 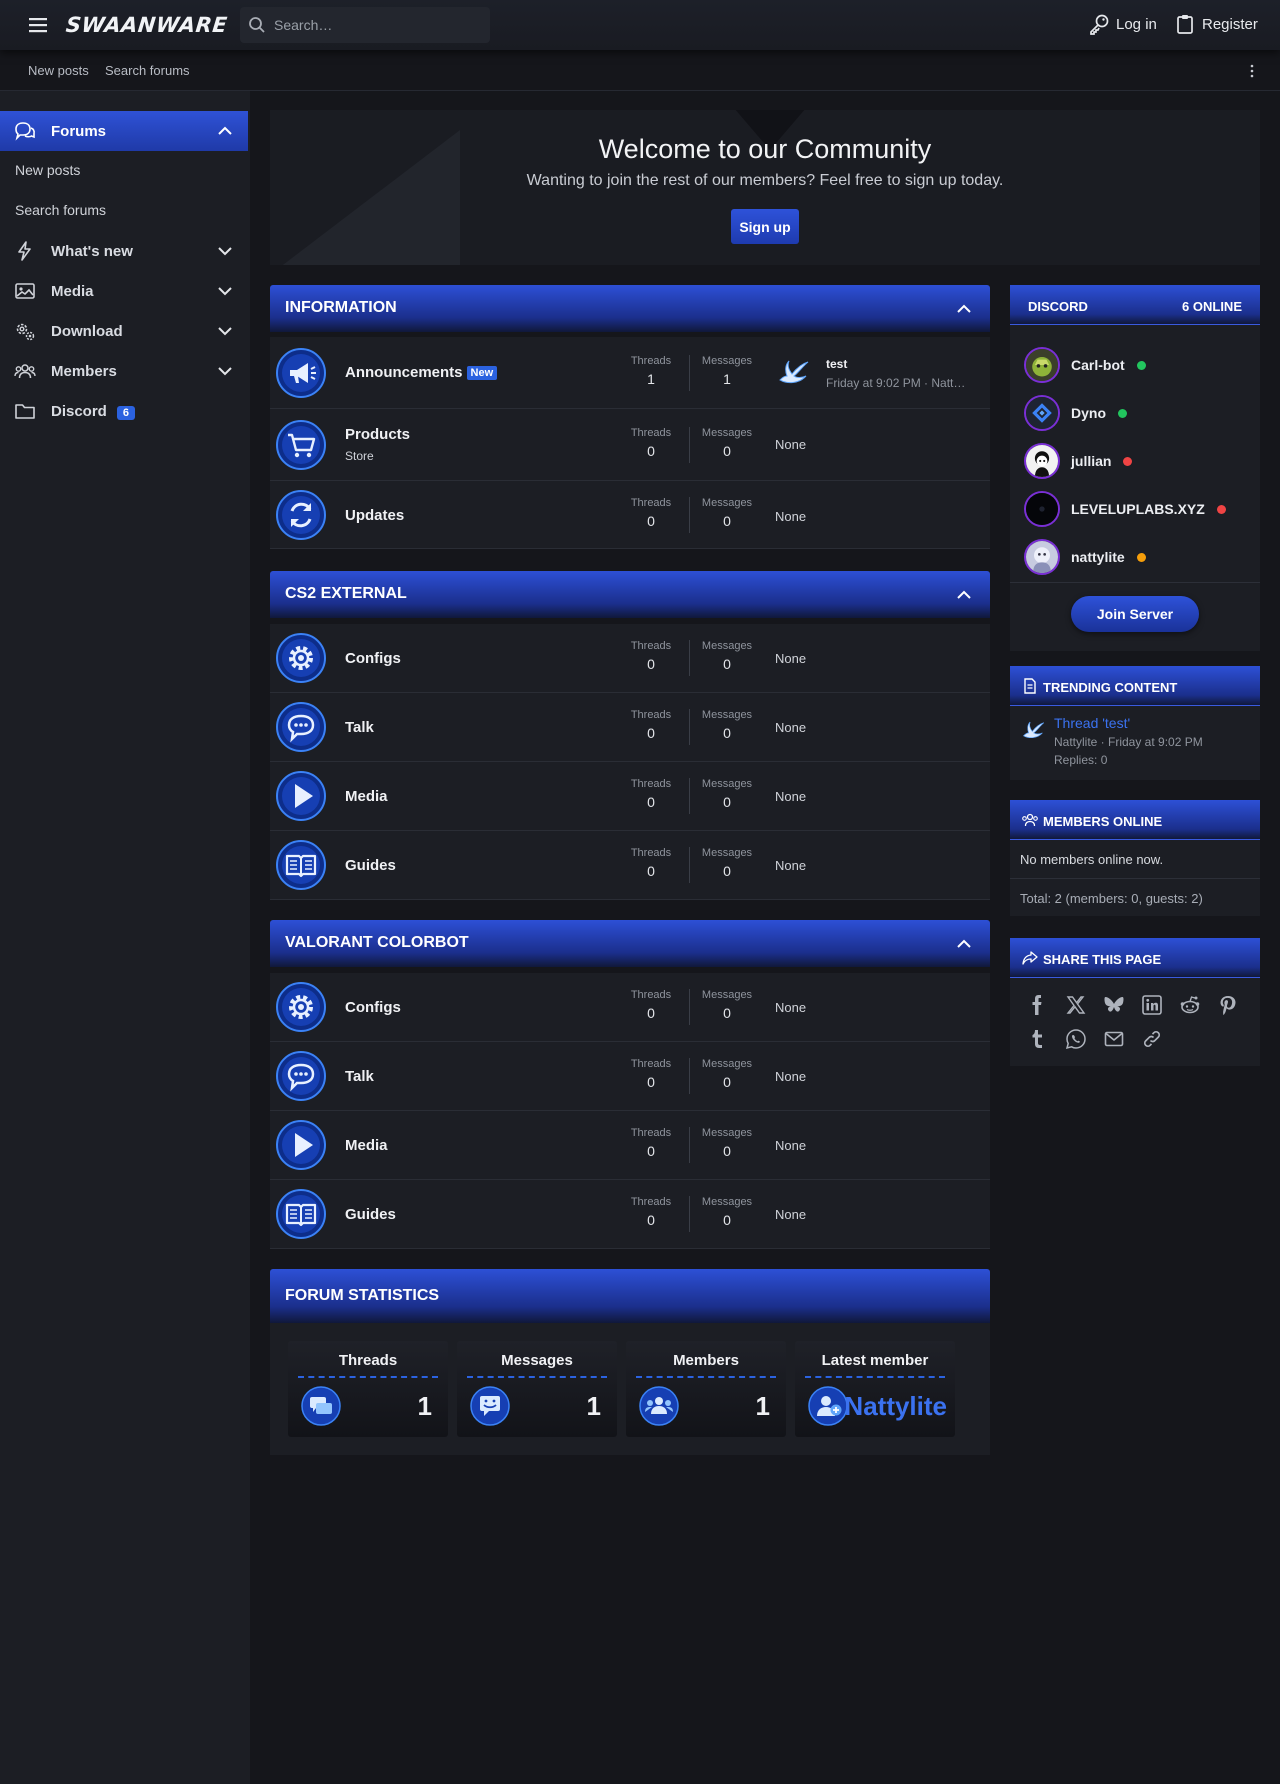 I want to click on whatsapp-icon, so click(x=1076, y=1039).